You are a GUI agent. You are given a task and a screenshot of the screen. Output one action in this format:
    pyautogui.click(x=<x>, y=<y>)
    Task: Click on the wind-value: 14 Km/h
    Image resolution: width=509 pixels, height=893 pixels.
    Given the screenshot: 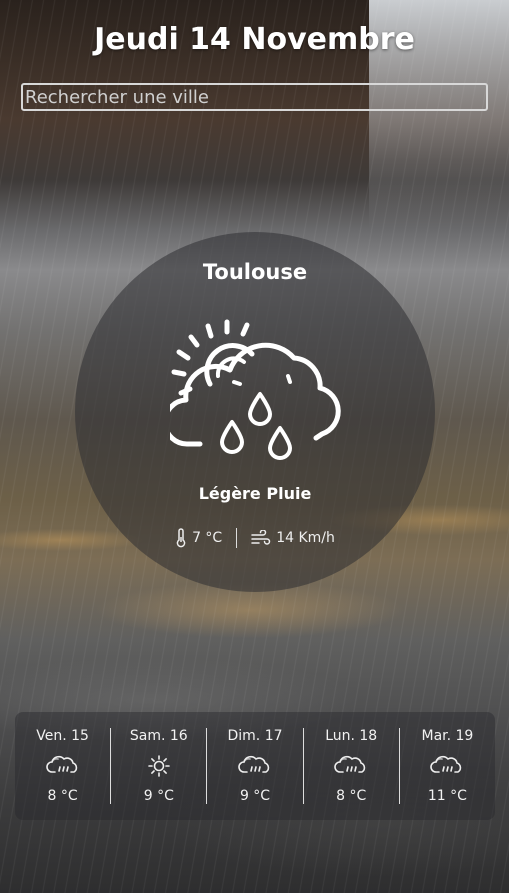 What is the action you would take?
    pyautogui.click(x=305, y=538)
    